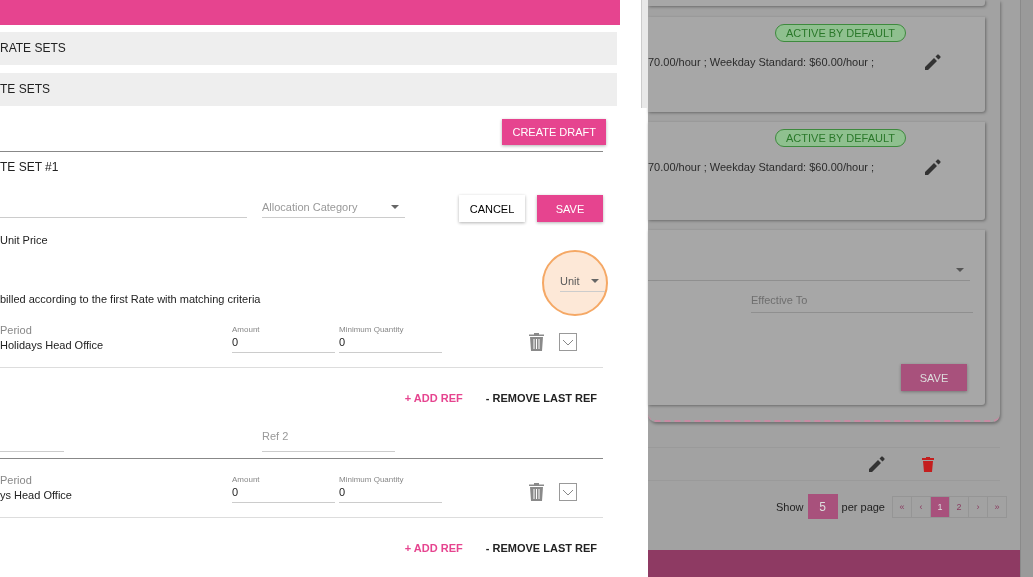  What do you see at coordinates (1026, 288) in the screenshot?
I see `scrollbar` at bounding box center [1026, 288].